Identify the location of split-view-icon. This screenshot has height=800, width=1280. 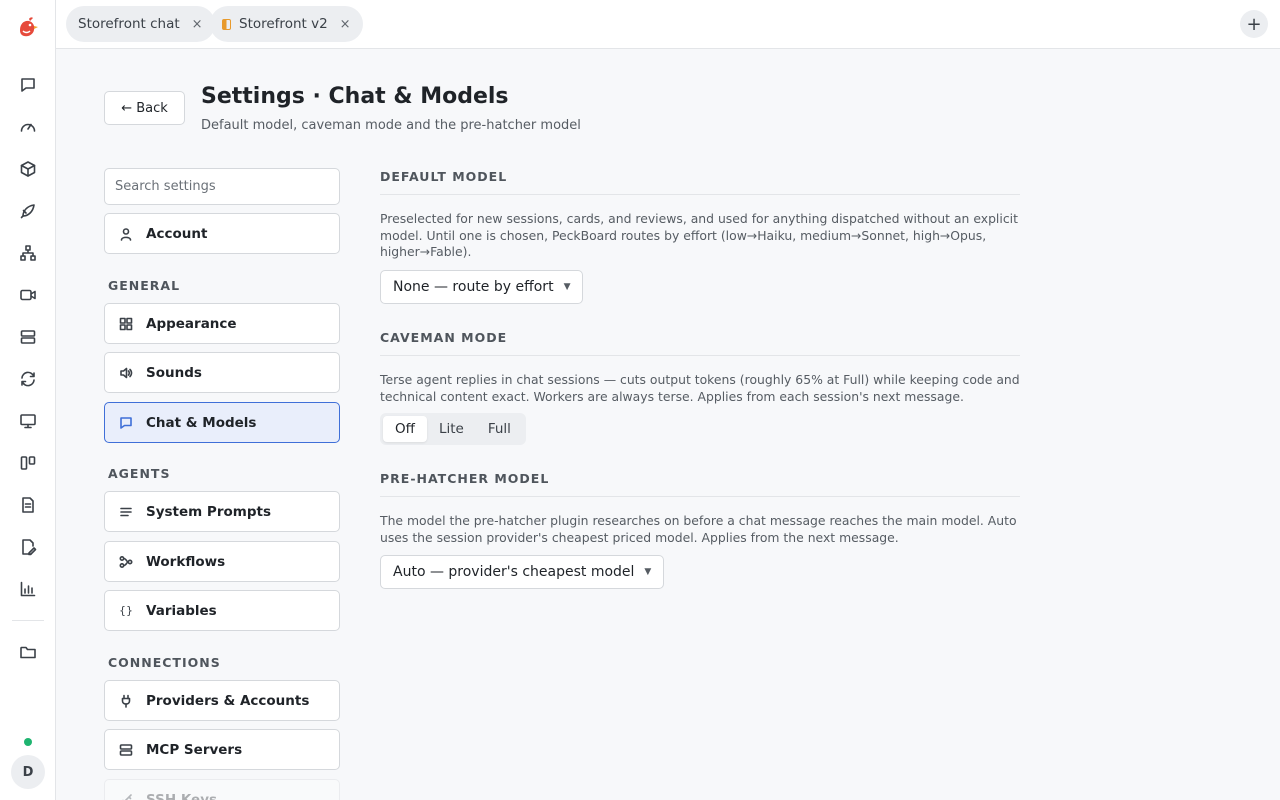
(226, 24).